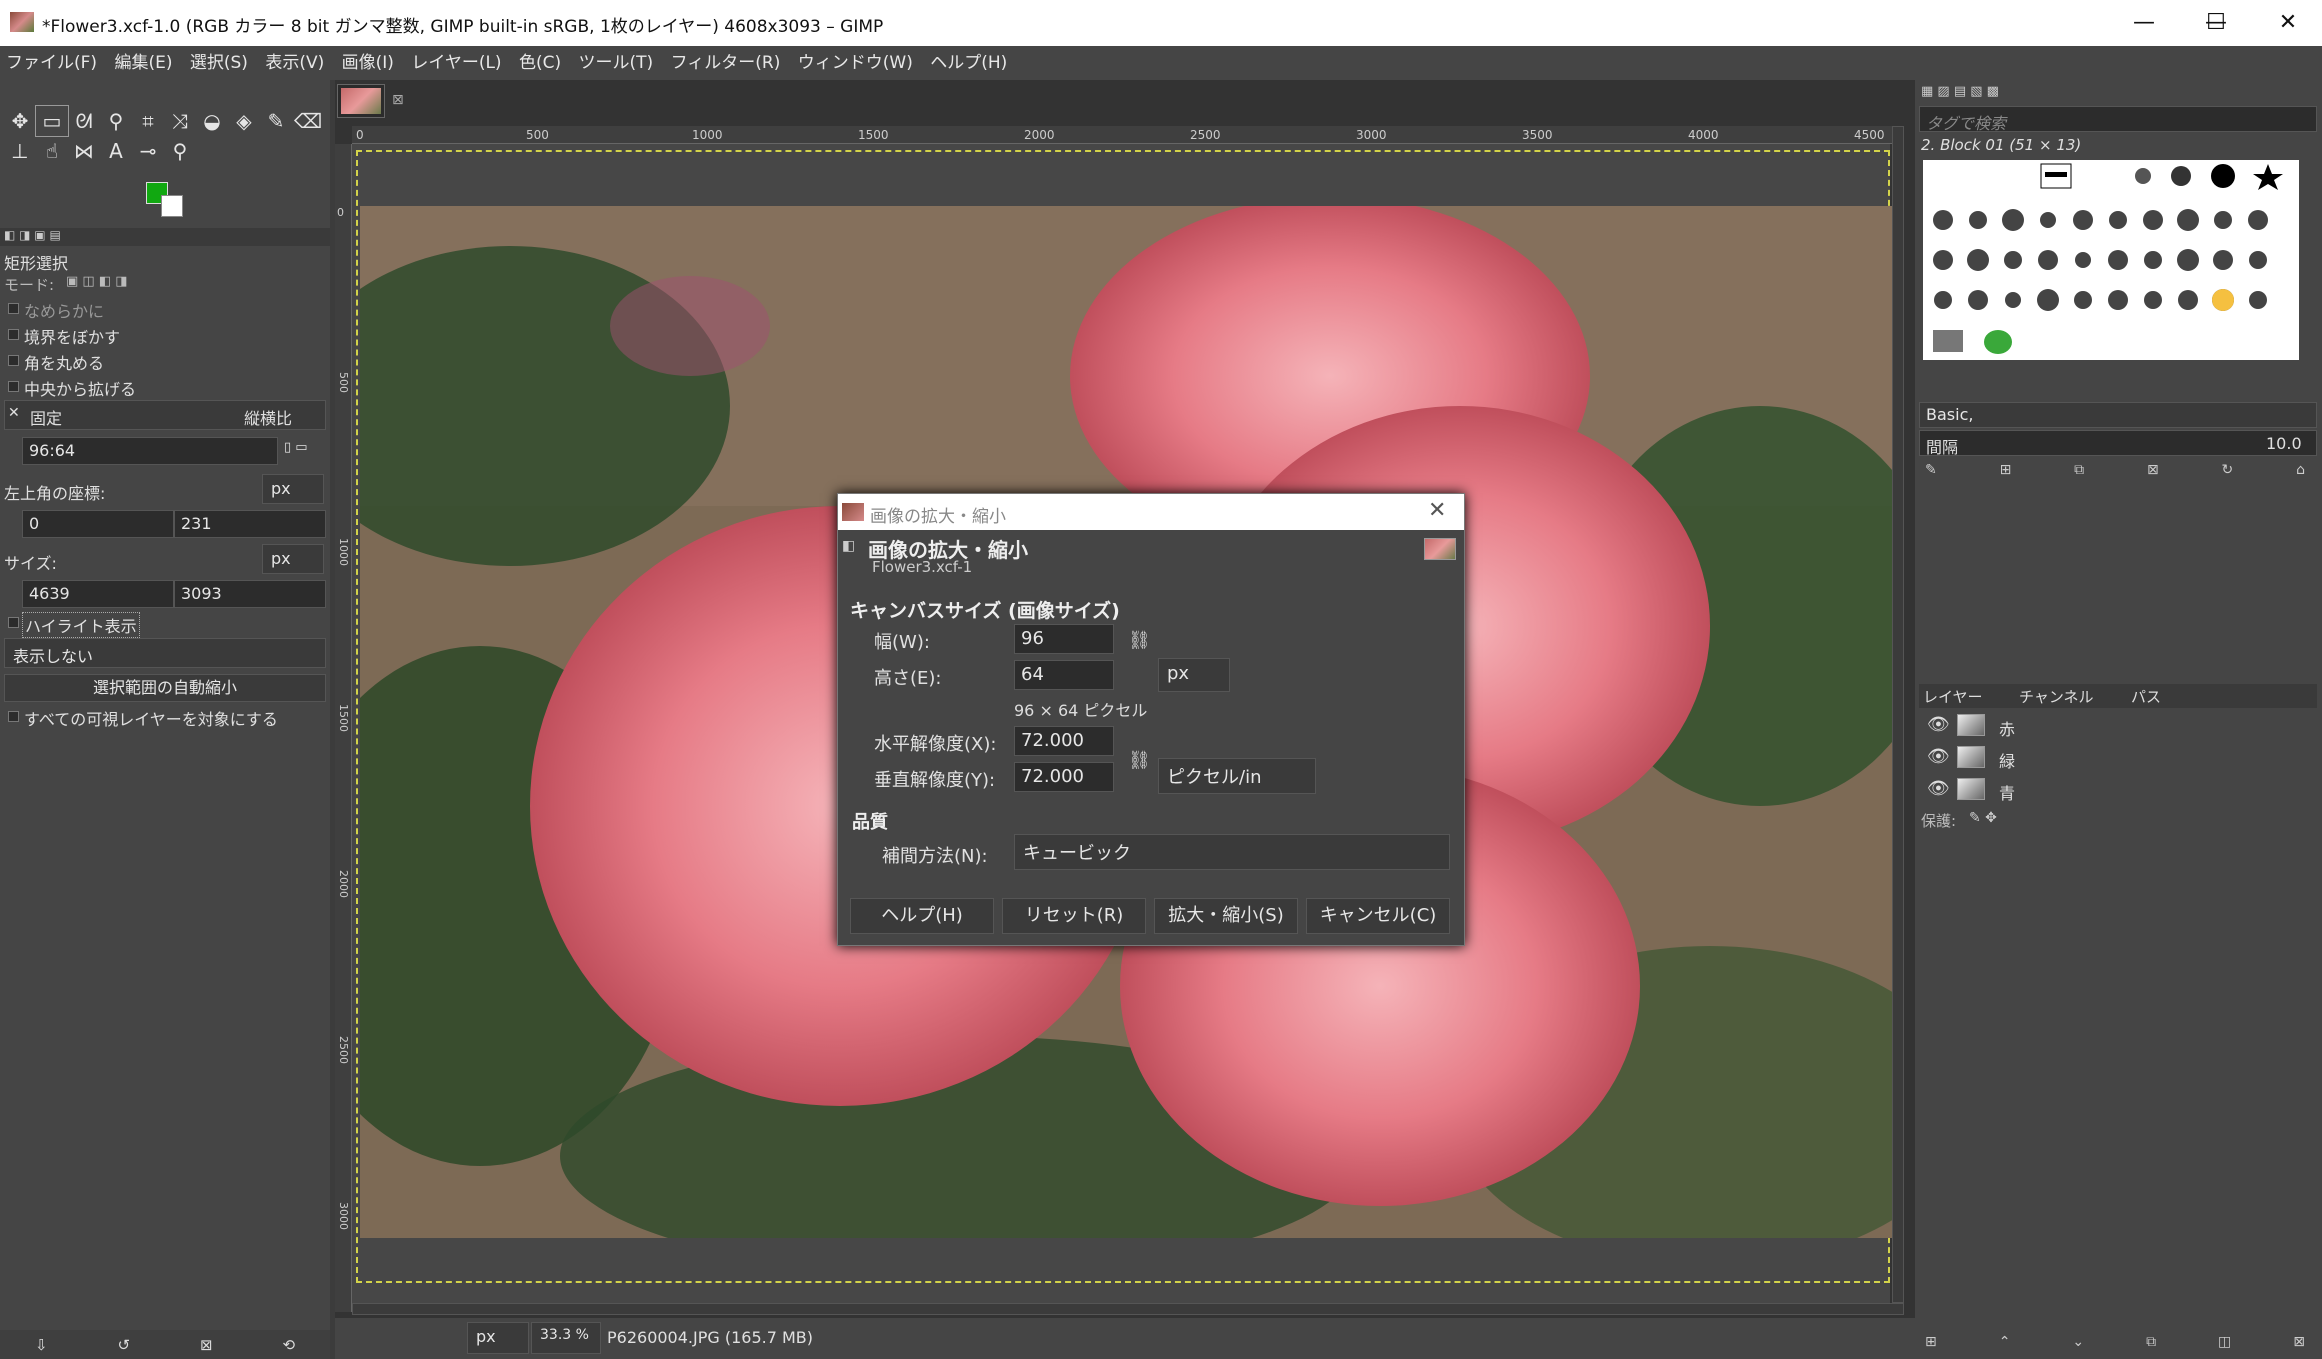  I want to click on rect-select-tool-icon: ▭, so click(52, 121).